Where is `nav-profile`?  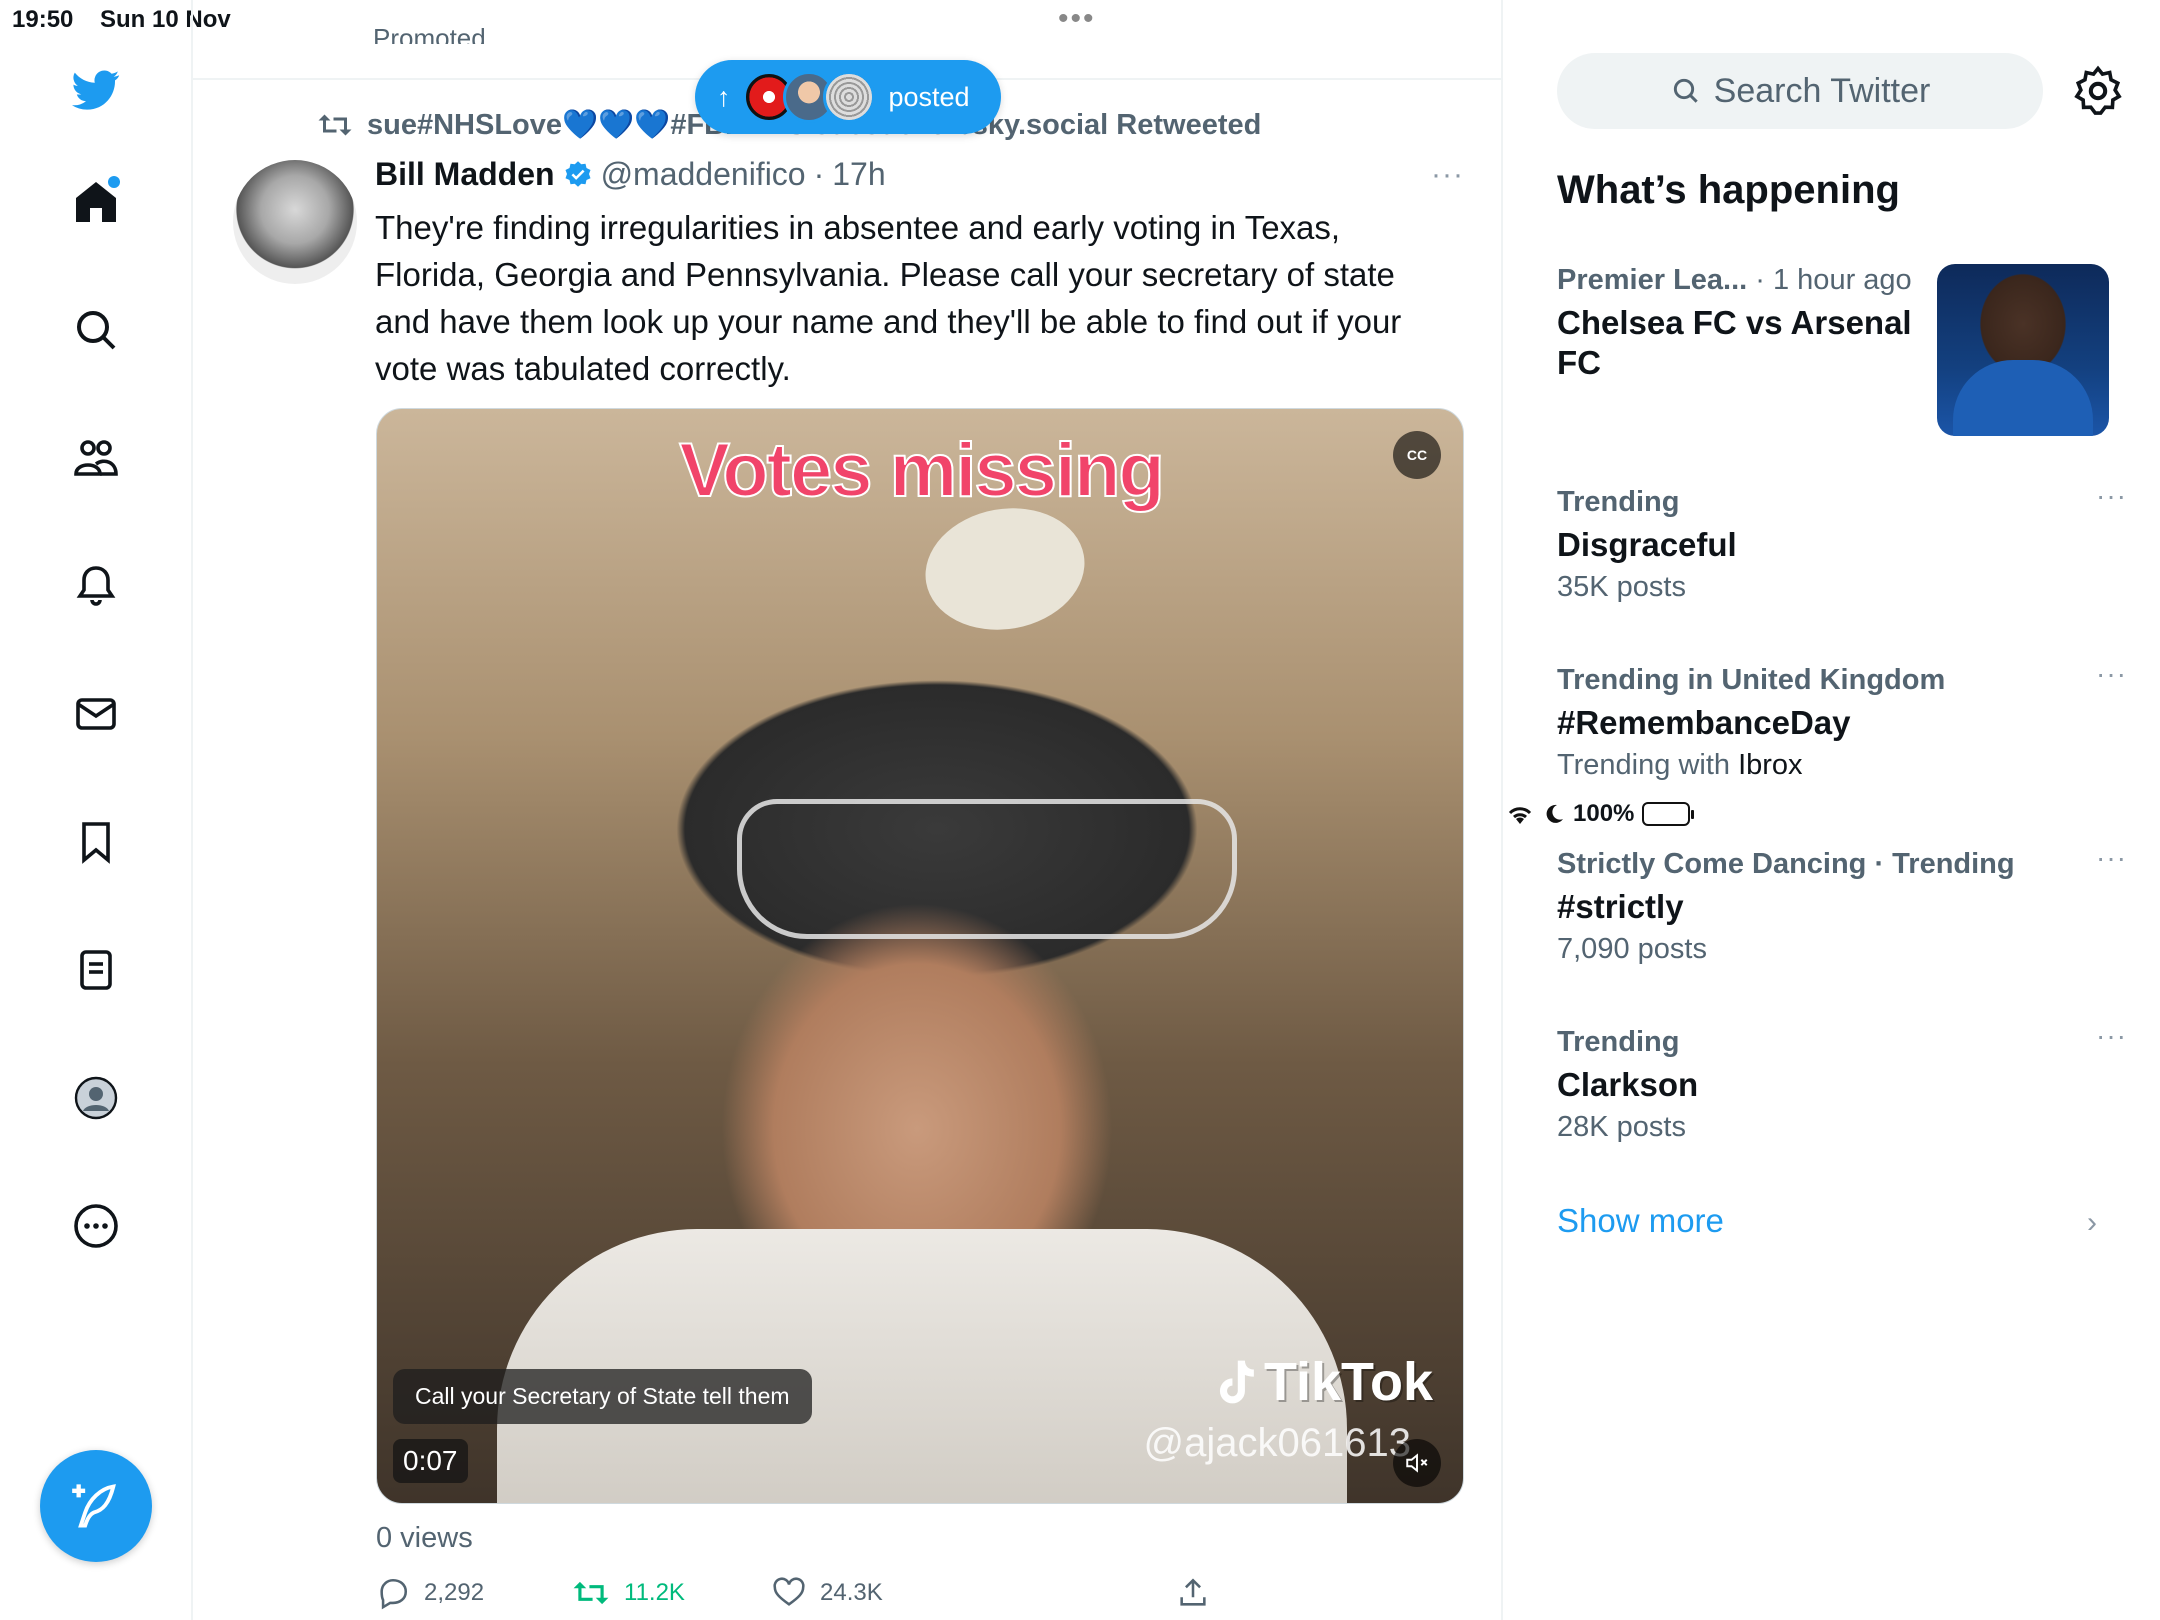
nav-profile is located at coordinates (96, 1098).